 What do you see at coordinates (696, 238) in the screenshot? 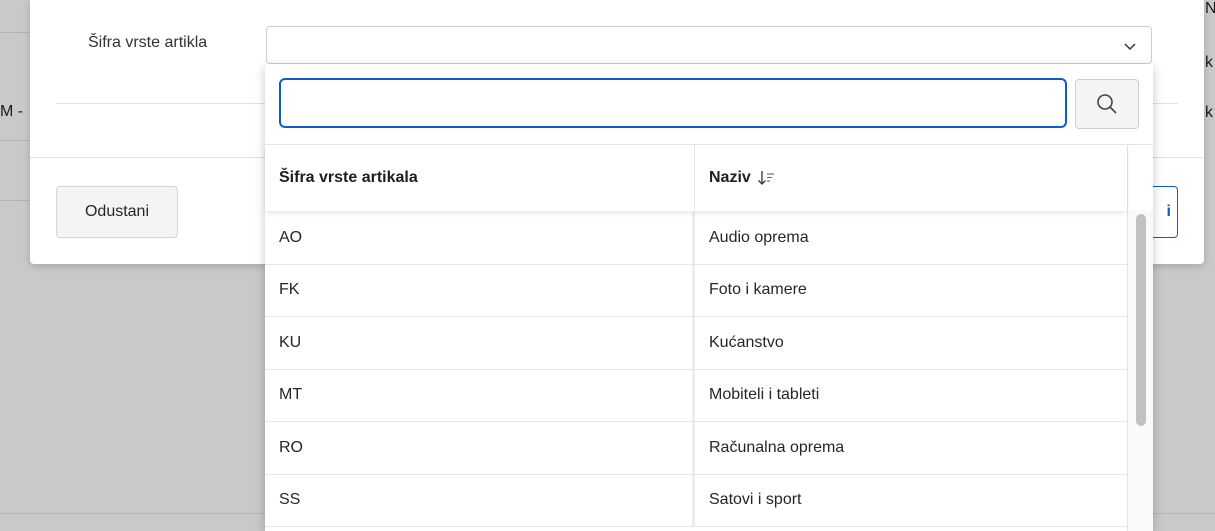
I see `table-row: AO Audio oprema` at bounding box center [696, 238].